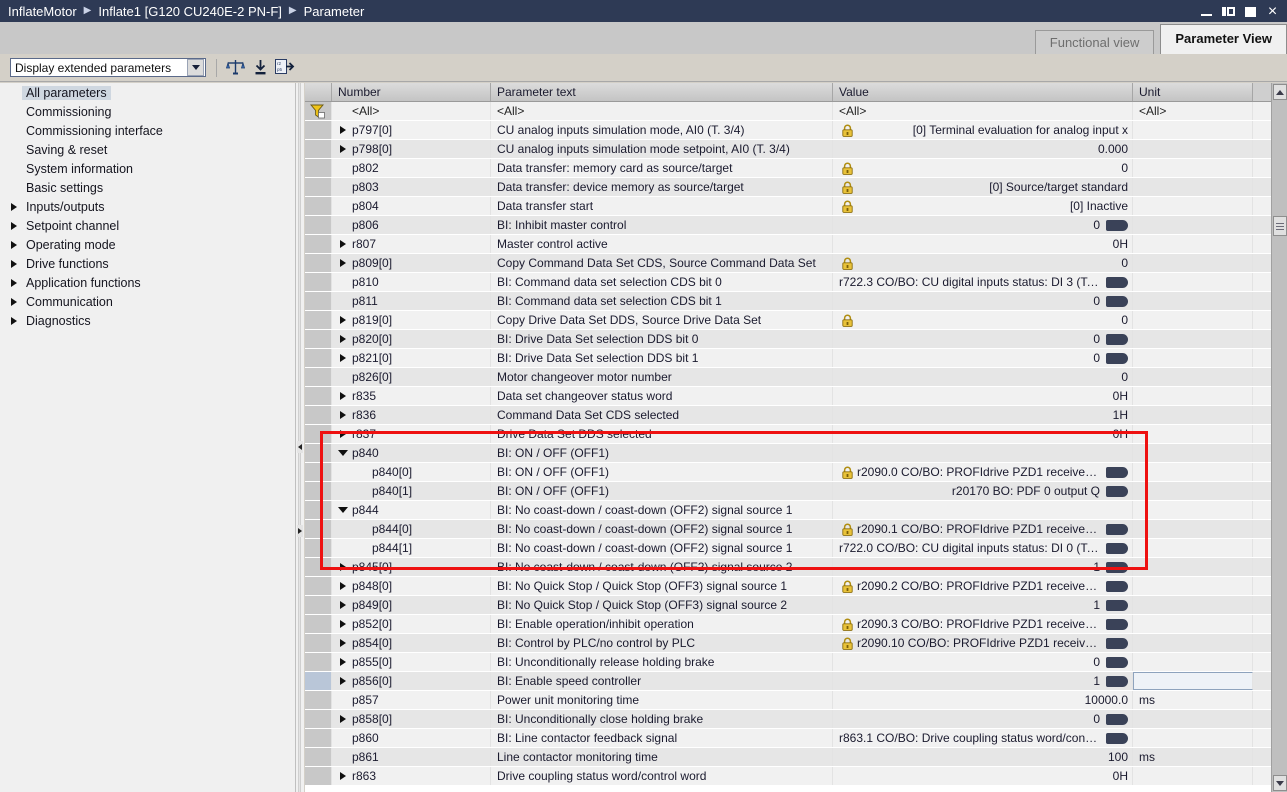 This screenshot has width=1287, height=792. I want to click on cell-number: p844, so click(411, 510).